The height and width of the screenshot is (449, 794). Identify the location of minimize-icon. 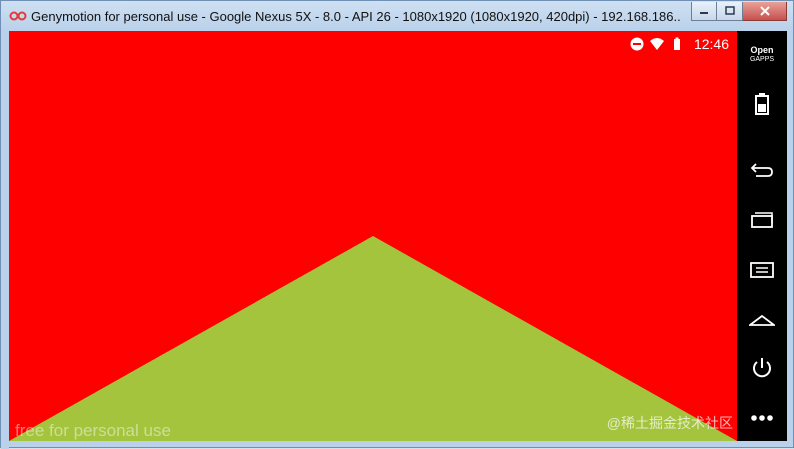
(704, 13).